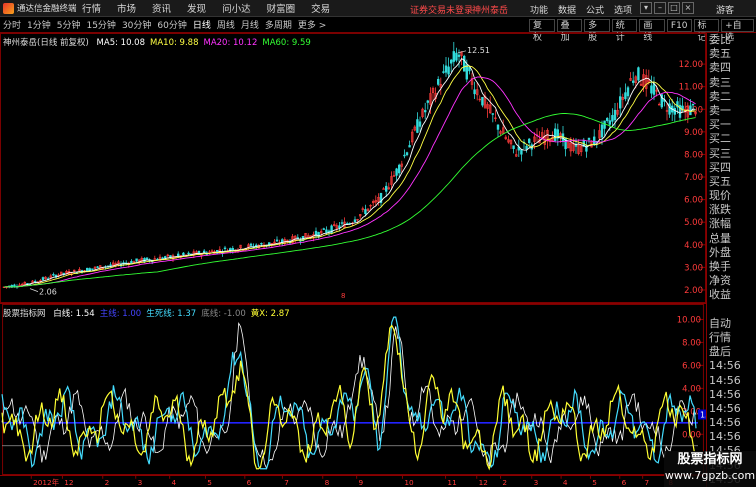 The image size is (756, 487). What do you see at coordinates (595, 9) in the screenshot?
I see `right-menu-item: 公式` at bounding box center [595, 9].